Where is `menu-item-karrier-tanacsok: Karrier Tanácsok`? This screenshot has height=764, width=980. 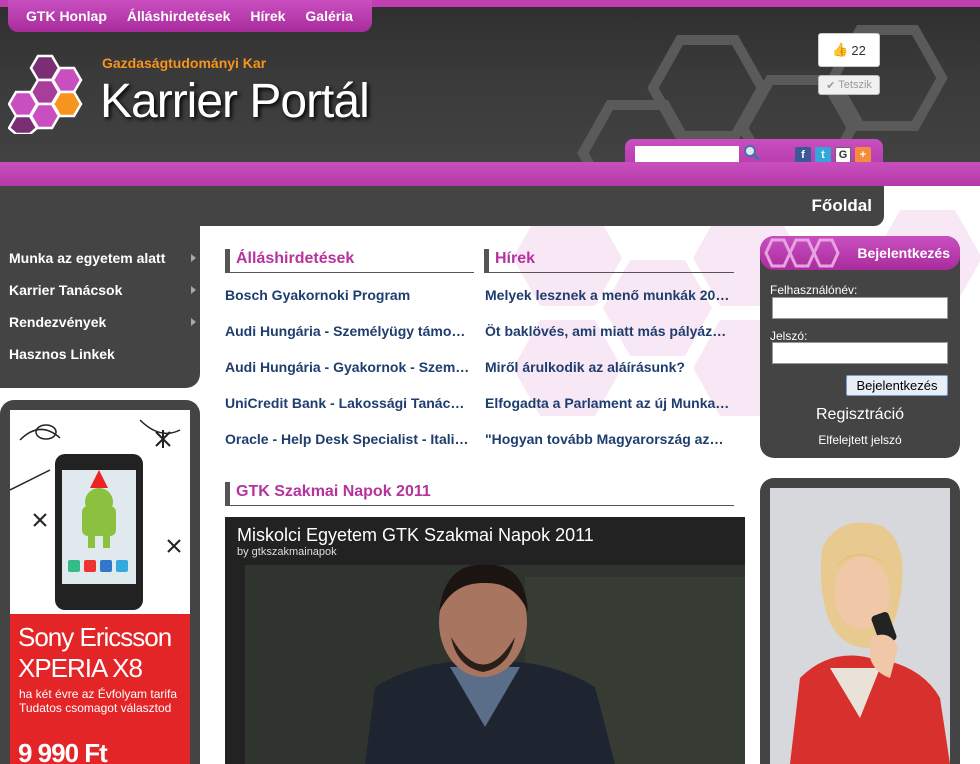 menu-item-karrier-tanacsok: Karrier Tanácsok is located at coordinates (100, 290).